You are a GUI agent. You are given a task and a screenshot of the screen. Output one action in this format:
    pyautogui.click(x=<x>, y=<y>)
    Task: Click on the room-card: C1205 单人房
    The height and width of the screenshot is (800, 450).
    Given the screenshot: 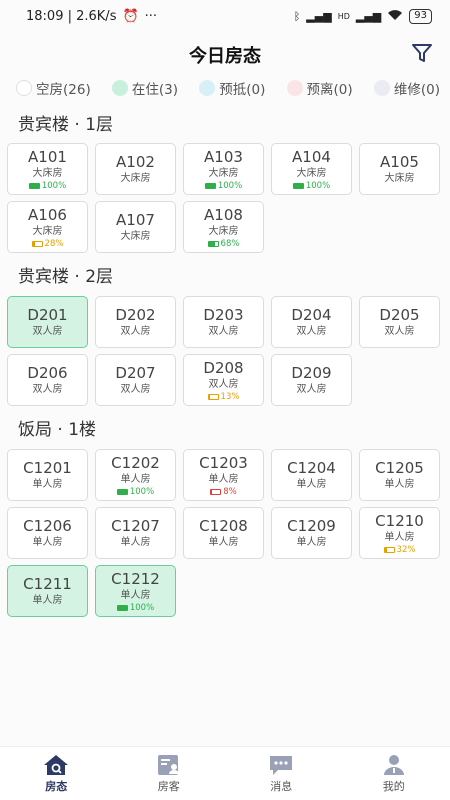 What is the action you would take?
    pyautogui.click(x=399, y=475)
    